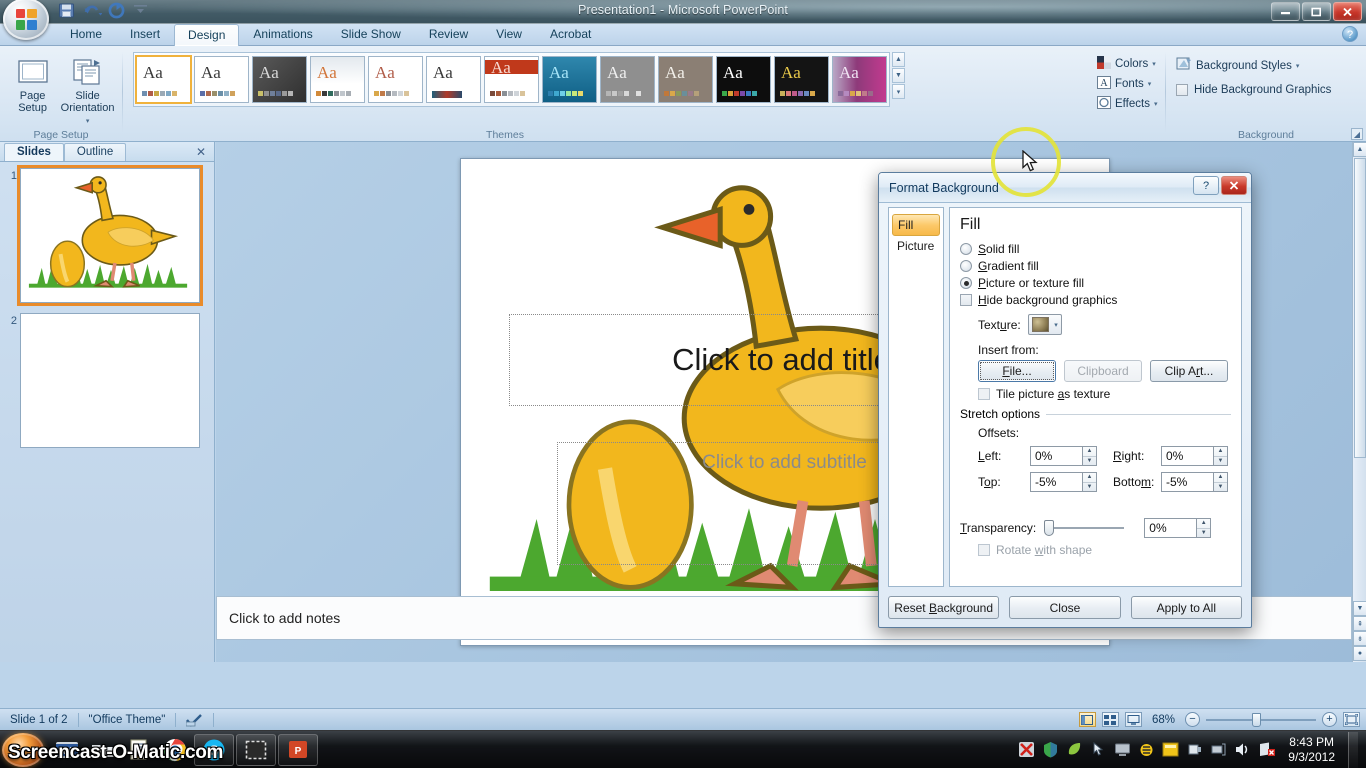  What do you see at coordinates (1126, 104) in the screenshot?
I see `theme-effects-button: Effects ▾` at bounding box center [1126, 104].